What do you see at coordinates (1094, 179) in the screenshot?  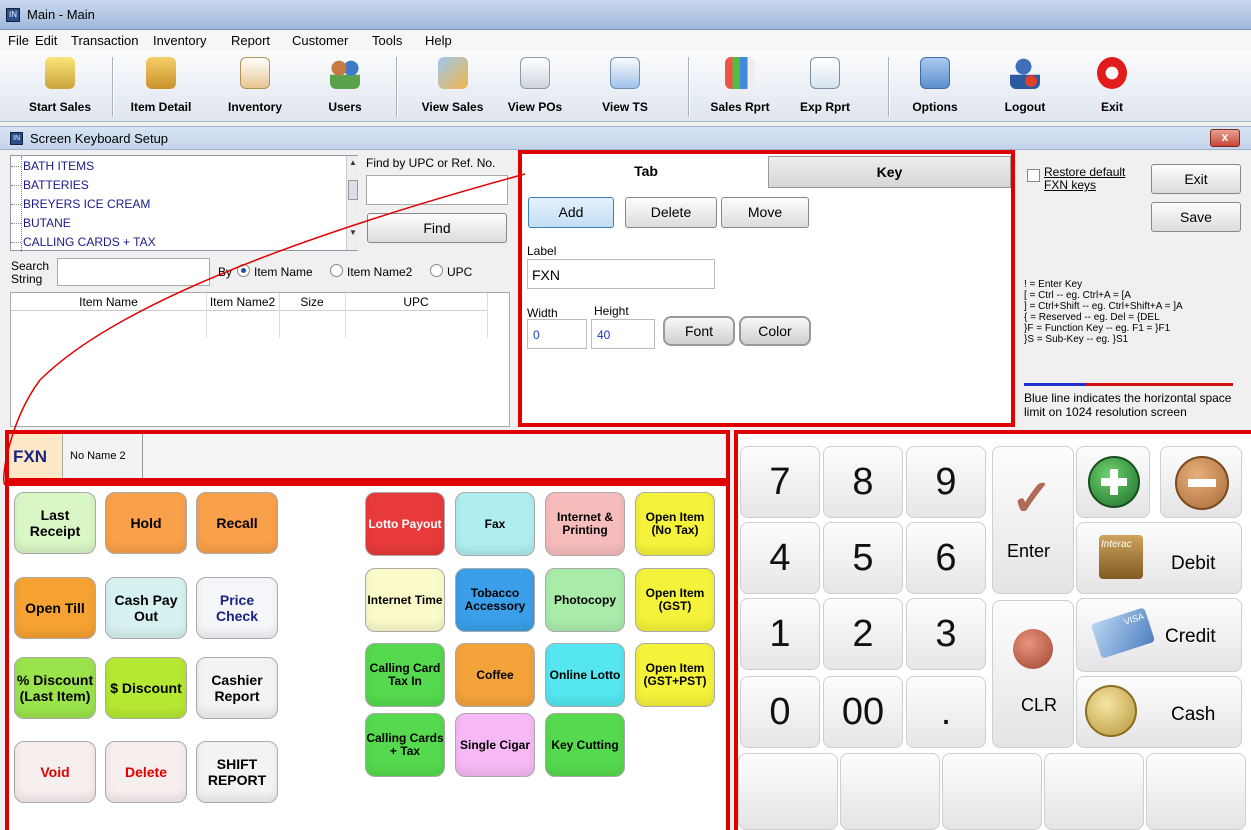 I see `restore-default-label: Restore default FXN keys` at bounding box center [1094, 179].